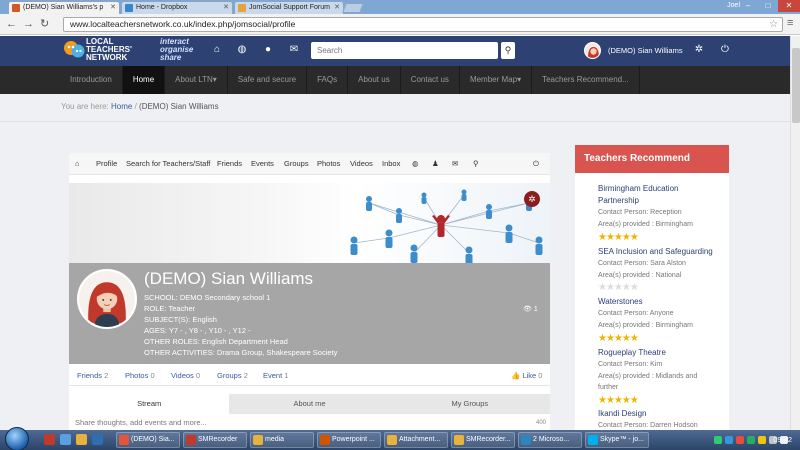  I want to click on logout-icon: ⏻, so click(536, 164).